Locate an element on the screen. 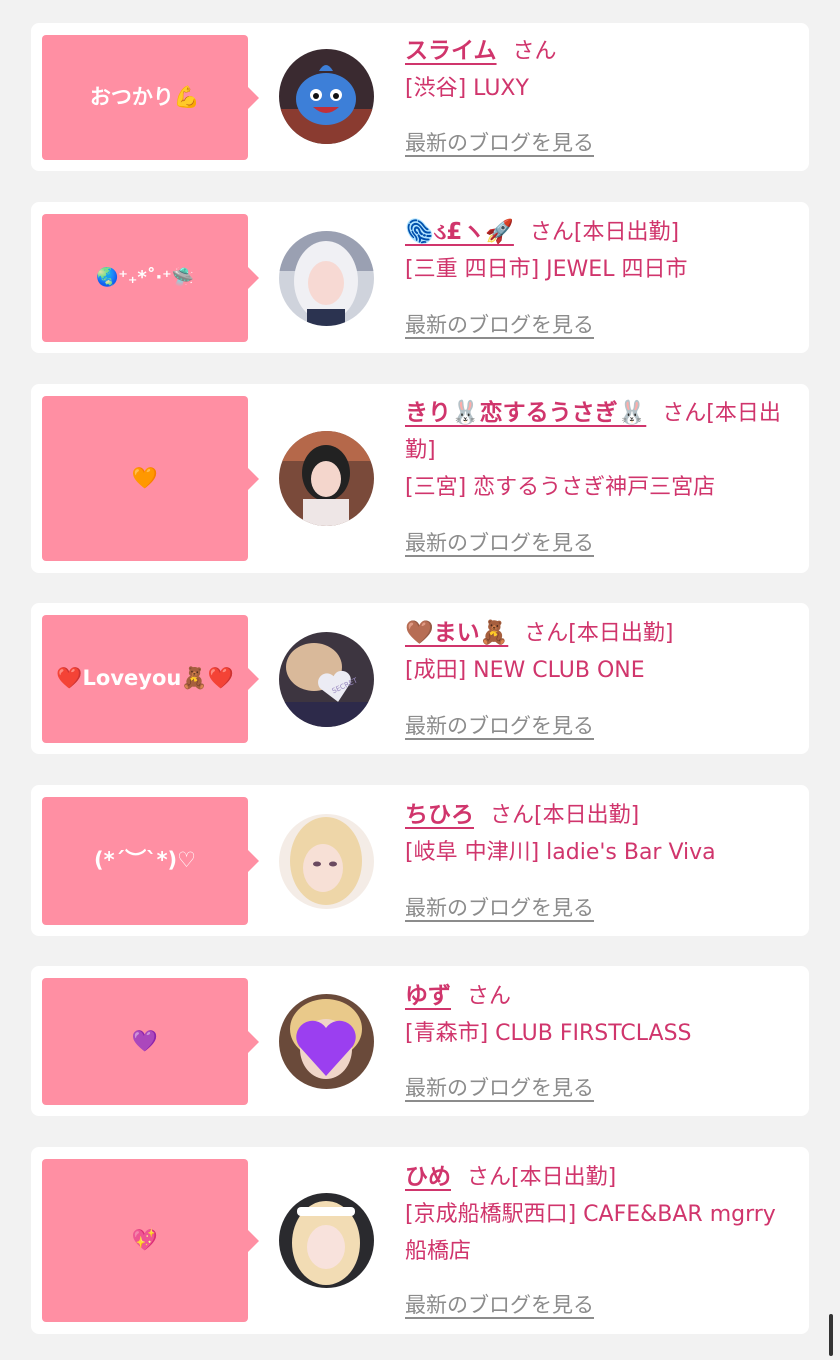  cast-name-link: 🫆ડ£ヽ🚀 is located at coordinates (459, 232).